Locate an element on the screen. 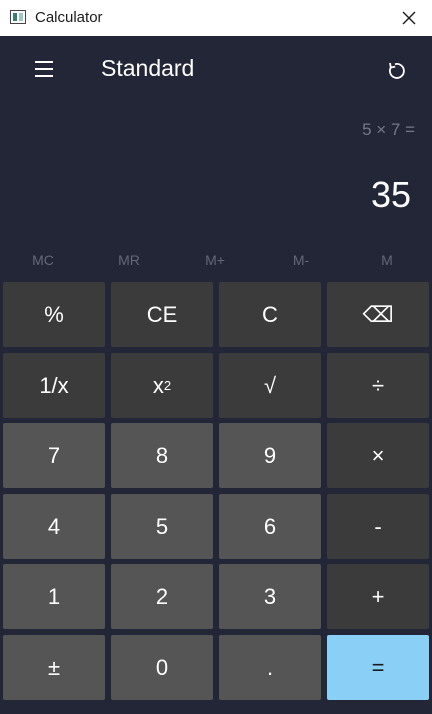 The image size is (432, 714). navigation-menu-button is located at coordinates (44, 70).